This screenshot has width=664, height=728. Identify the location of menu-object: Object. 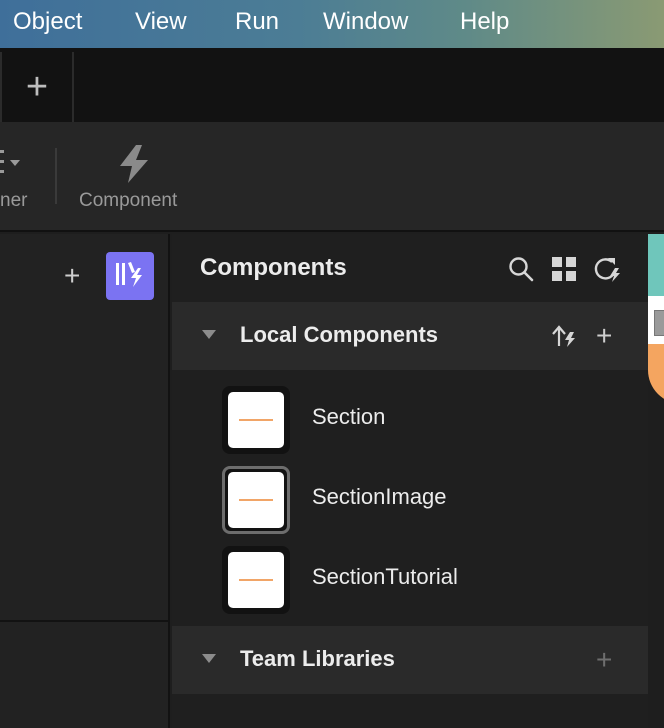
(47, 22).